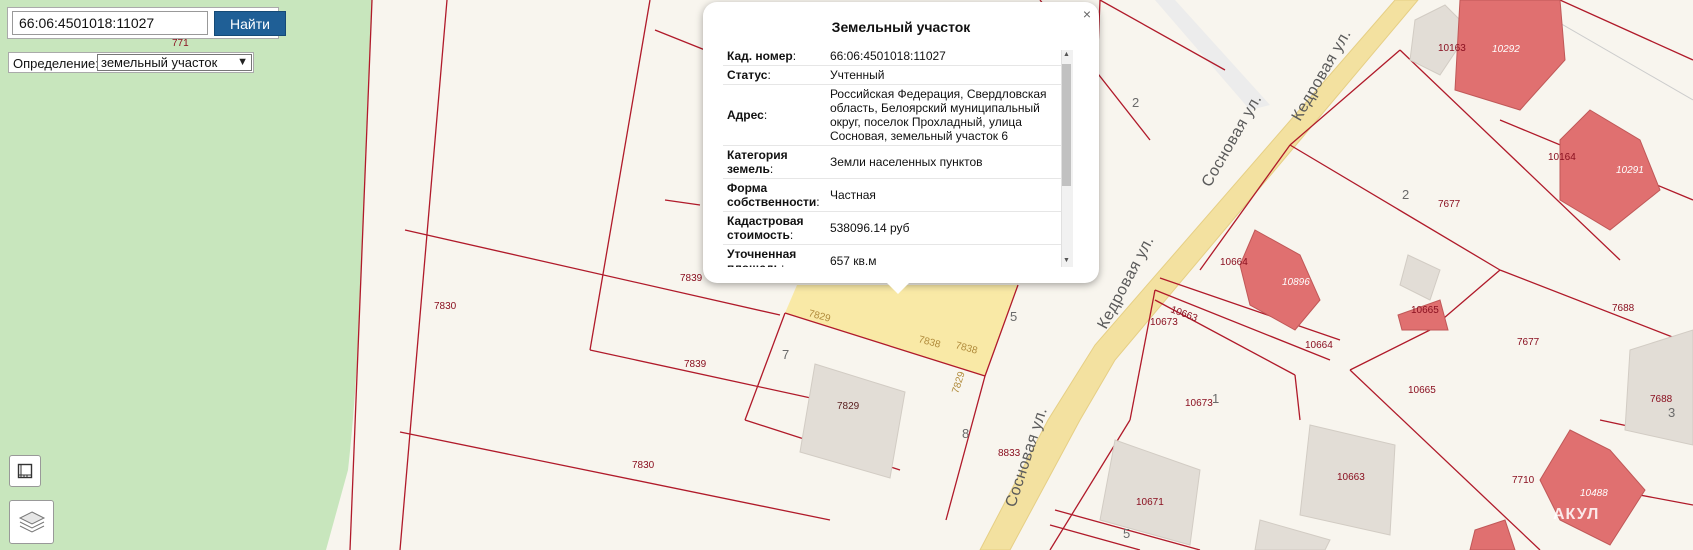 The width and height of the screenshot is (1693, 550). I want to click on cadastral-search-input, so click(110, 23).